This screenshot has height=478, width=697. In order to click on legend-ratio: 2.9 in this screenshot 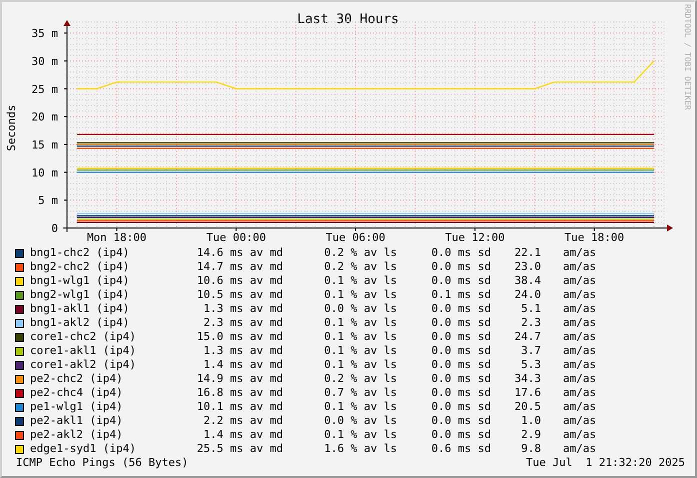, I will do `click(530, 435)`.